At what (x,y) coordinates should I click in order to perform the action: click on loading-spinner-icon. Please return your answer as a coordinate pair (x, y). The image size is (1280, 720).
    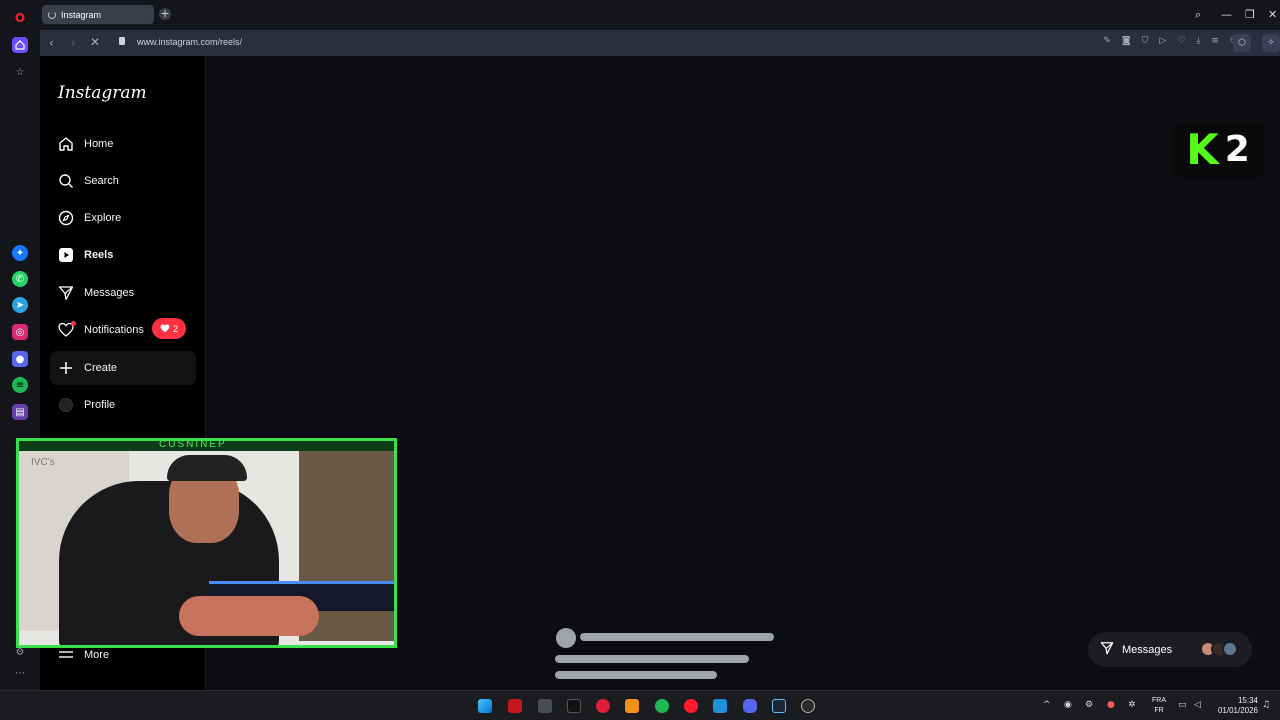
    Looking at the image, I should click on (52, 14).